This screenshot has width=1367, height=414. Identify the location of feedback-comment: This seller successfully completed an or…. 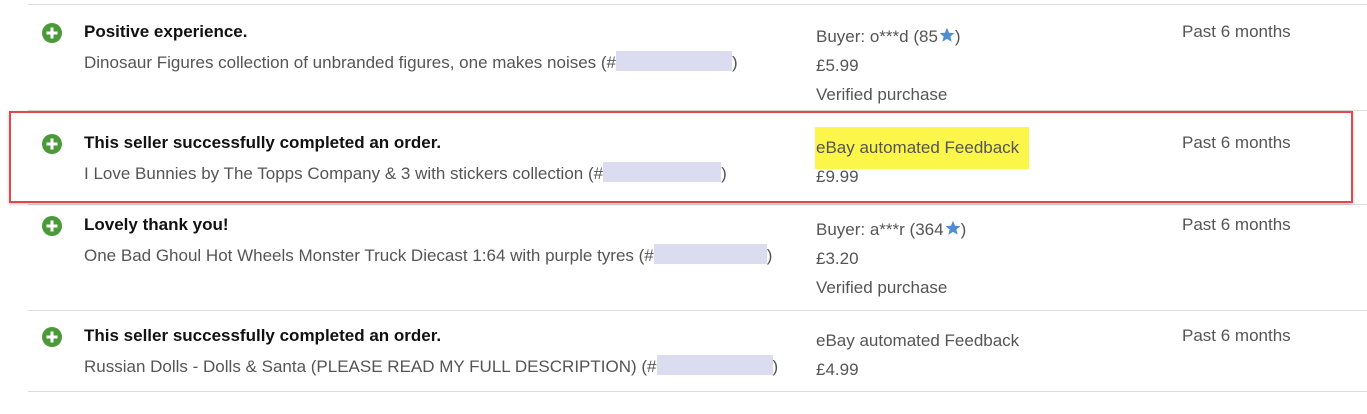
(263, 335).